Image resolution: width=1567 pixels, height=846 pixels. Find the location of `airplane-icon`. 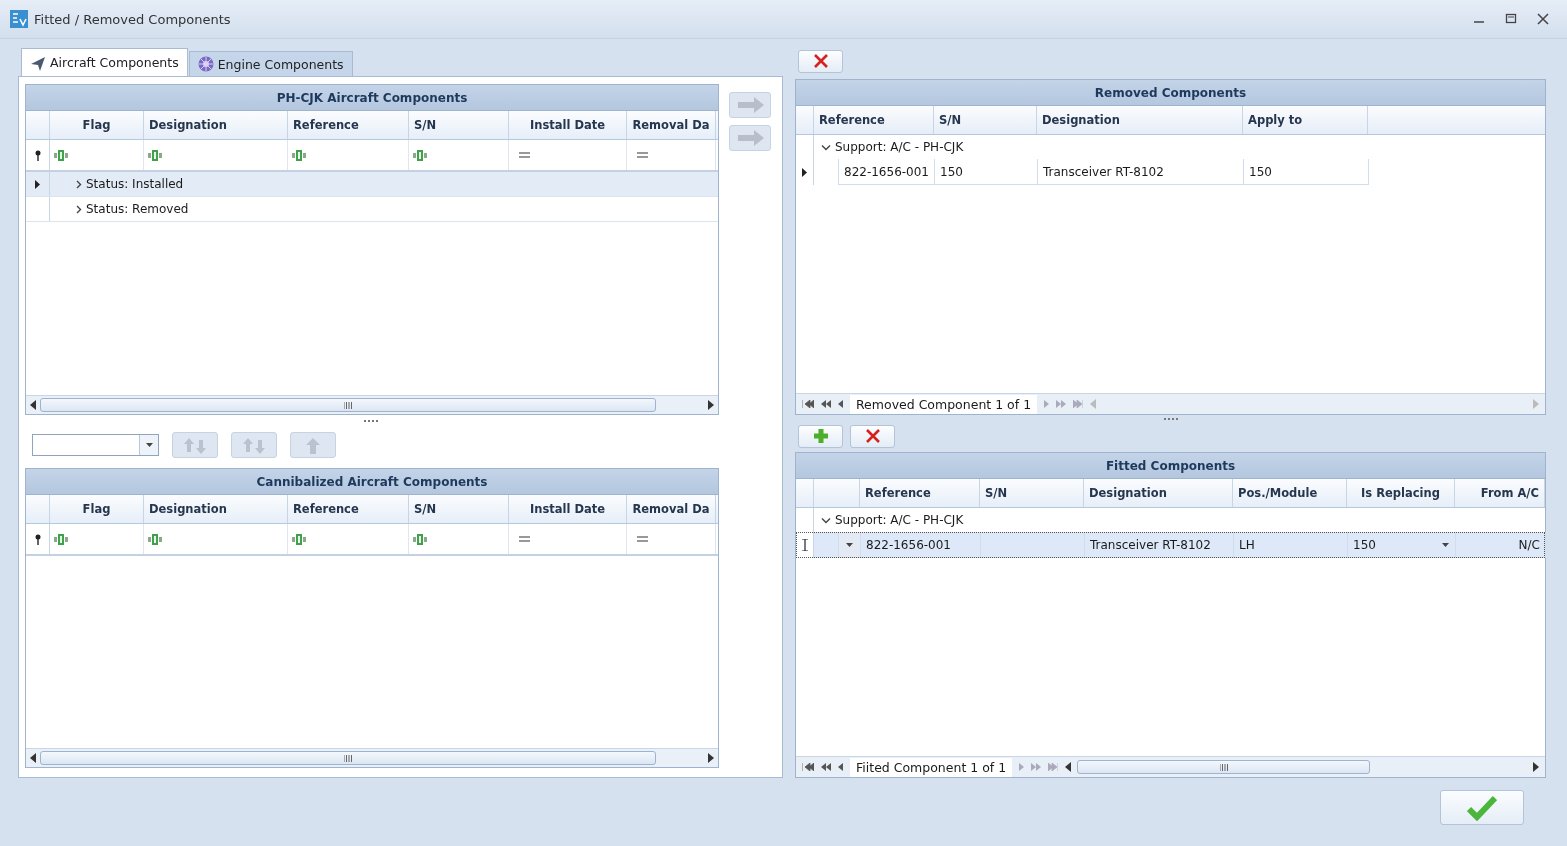

airplane-icon is located at coordinates (38, 62).